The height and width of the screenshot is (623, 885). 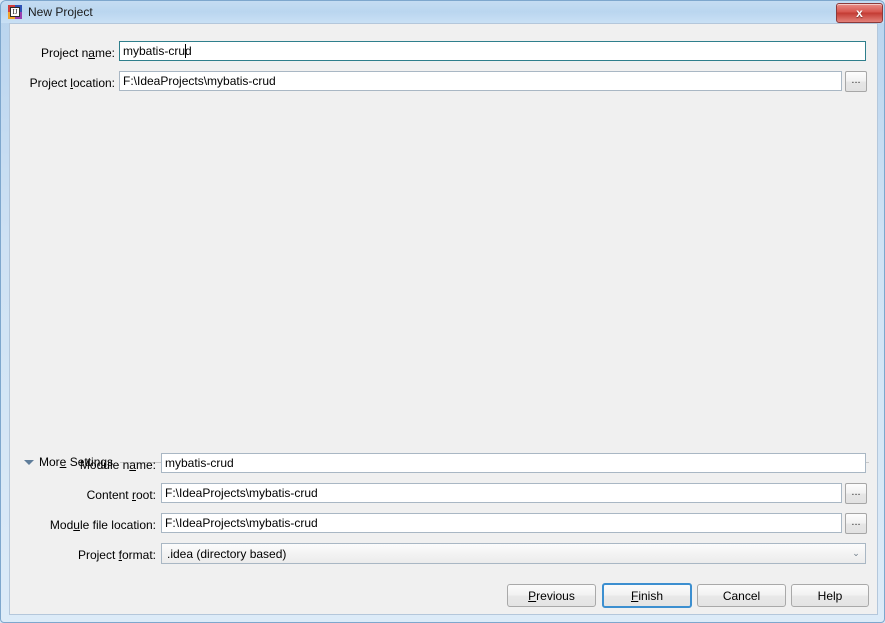 I want to click on project-name-input, so click(x=492, y=51).